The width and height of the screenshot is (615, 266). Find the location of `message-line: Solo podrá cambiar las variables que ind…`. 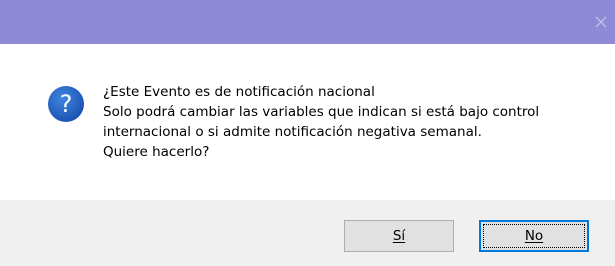

message-line: Solo podrá cambiar las variables que ind… is located at coordinates (321, 112).